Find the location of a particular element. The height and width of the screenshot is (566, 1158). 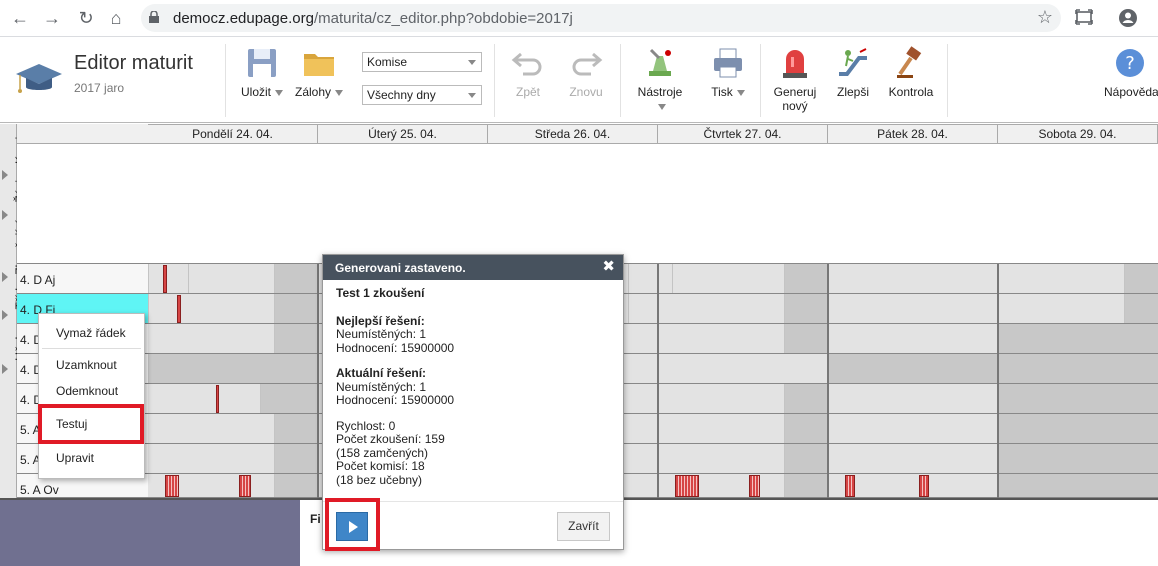

current-unplaced: Neumístěných: 1 is located at coordinates (381, 386).